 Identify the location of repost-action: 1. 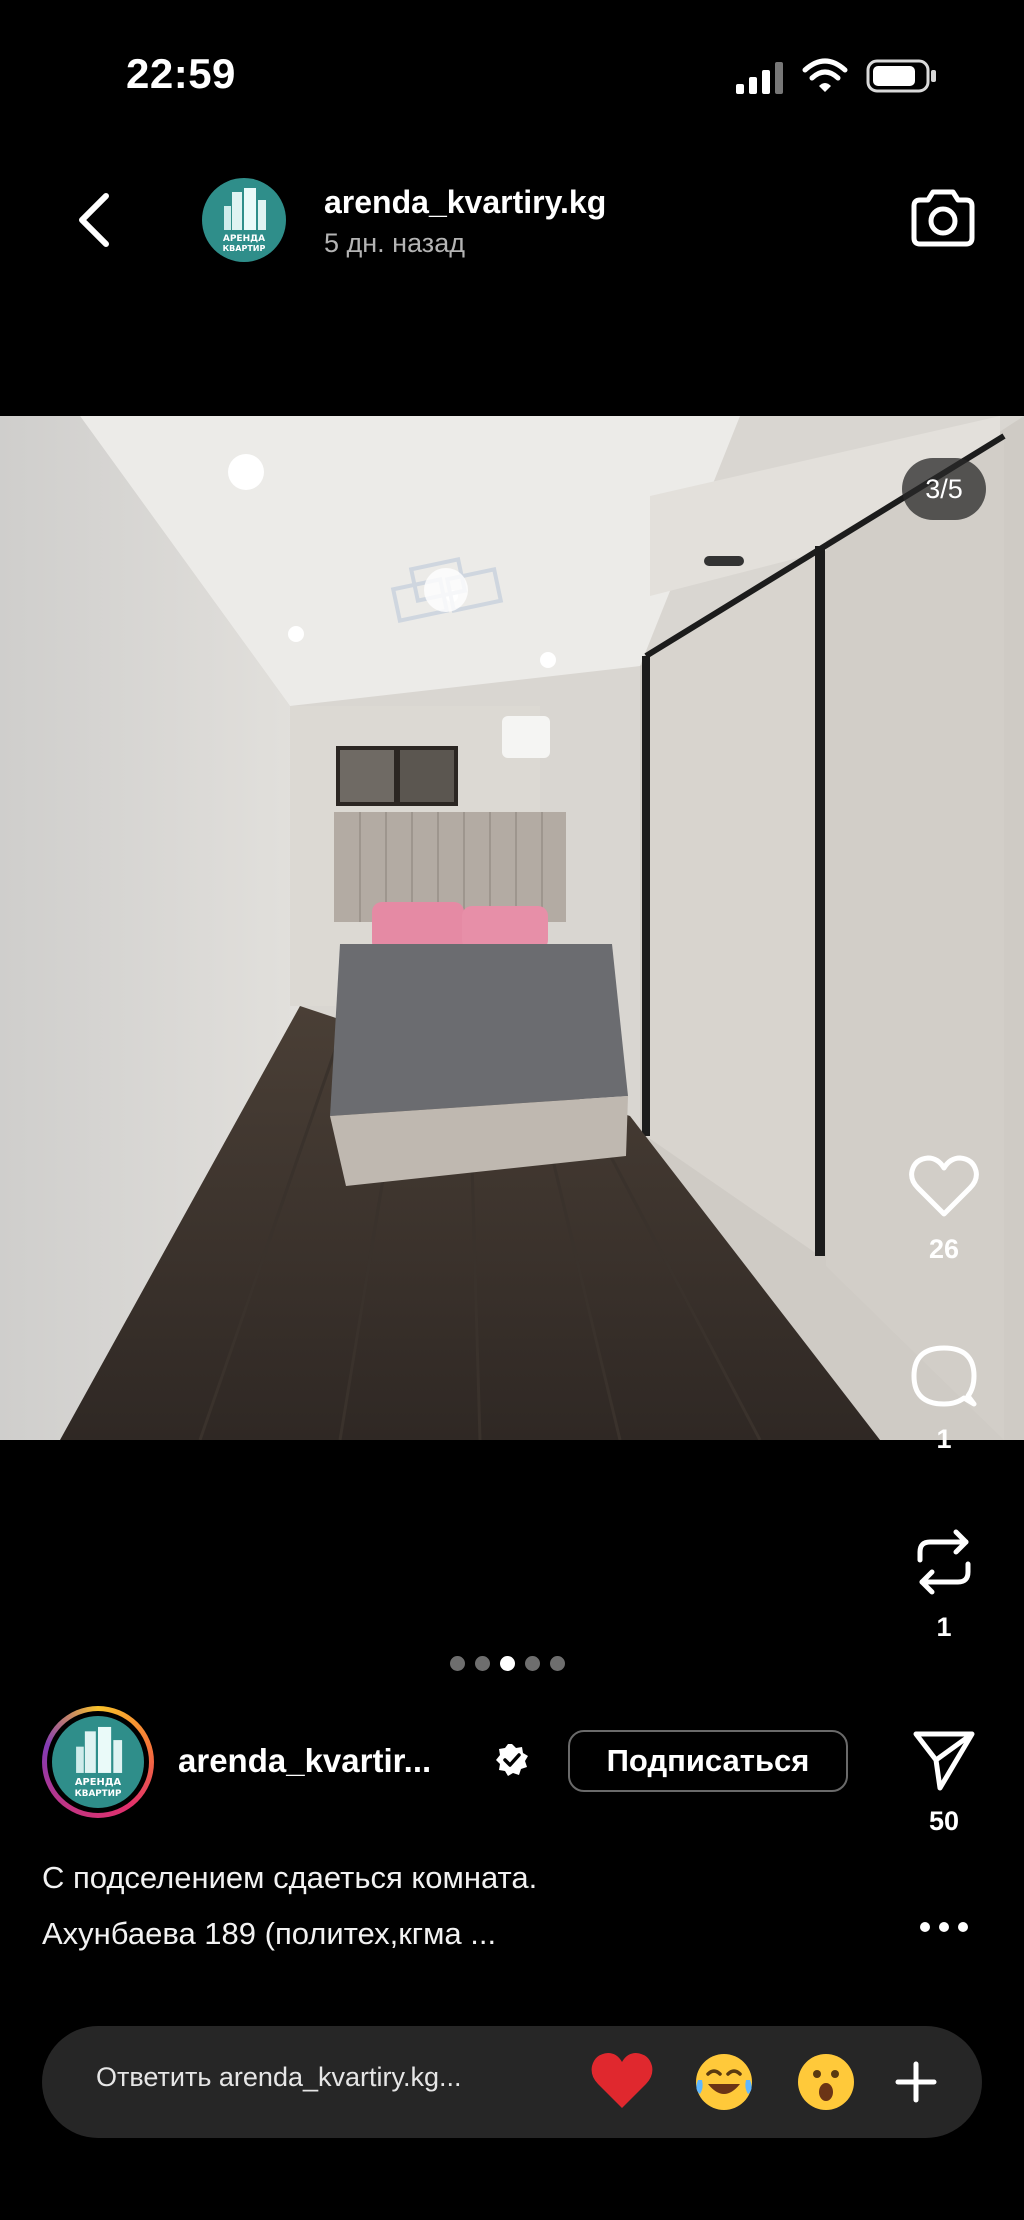
(944, 1584).